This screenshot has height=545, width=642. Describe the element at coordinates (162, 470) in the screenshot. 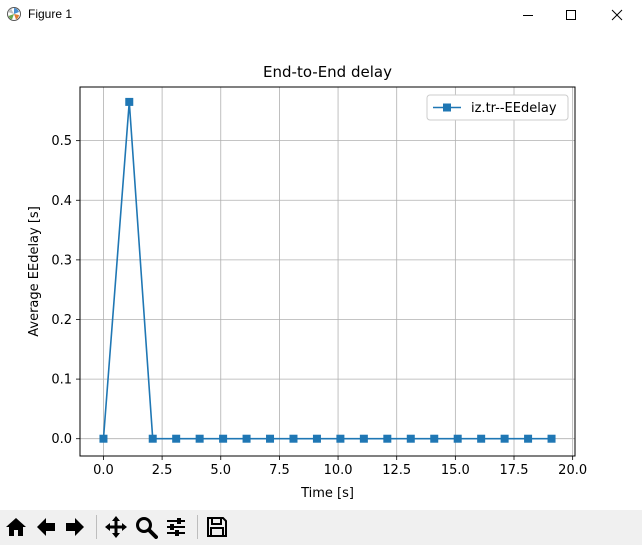

I see `x-tick-label: 2.5` at that location.